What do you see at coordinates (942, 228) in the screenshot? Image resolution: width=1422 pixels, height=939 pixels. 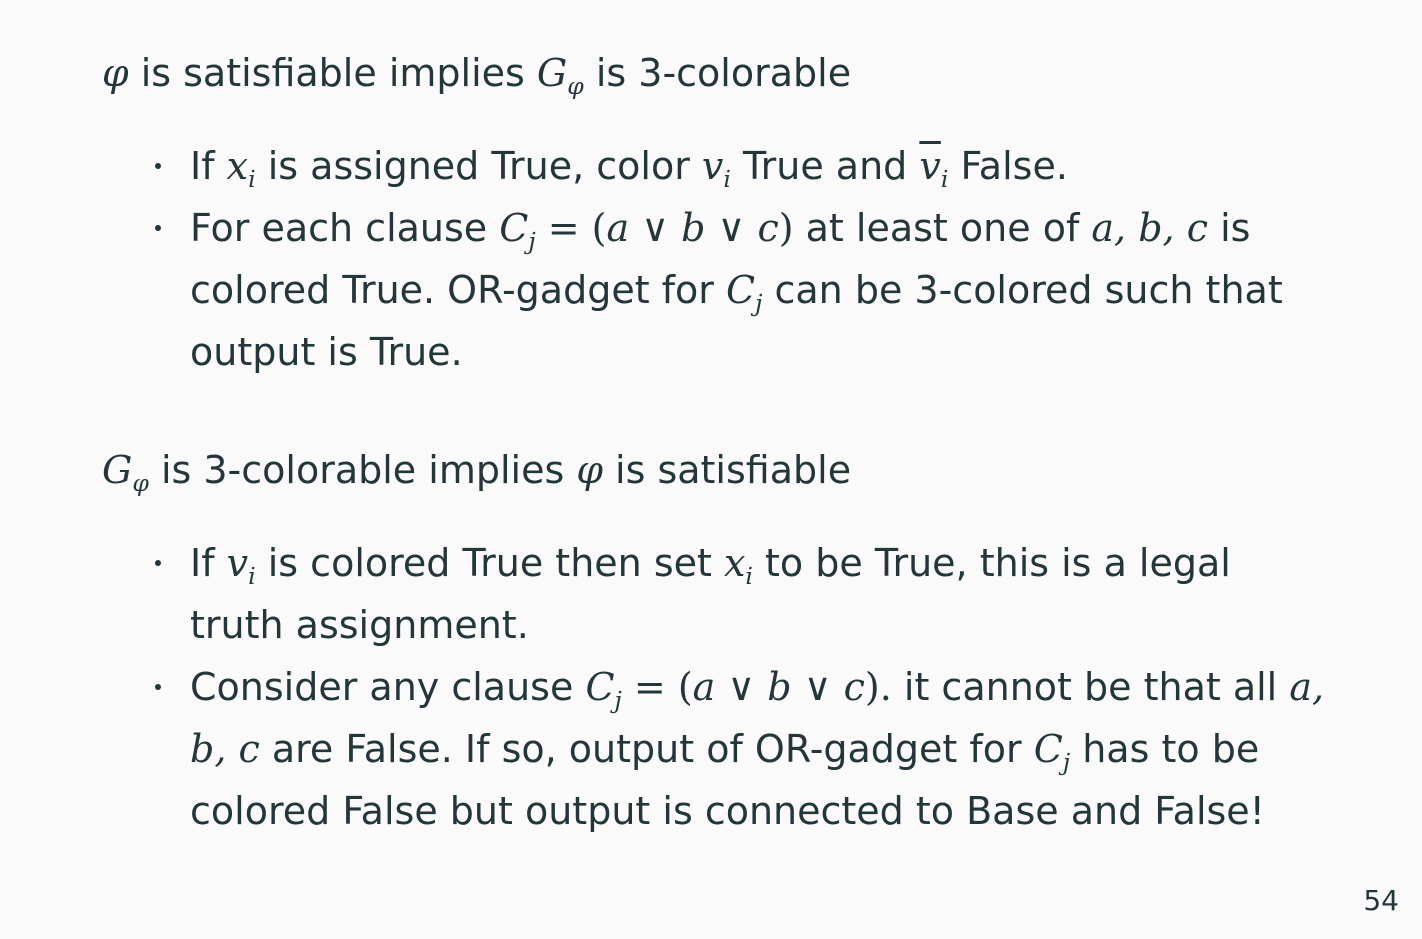 I see `bullet-text: at least one of` at bounding box center [942, 228].